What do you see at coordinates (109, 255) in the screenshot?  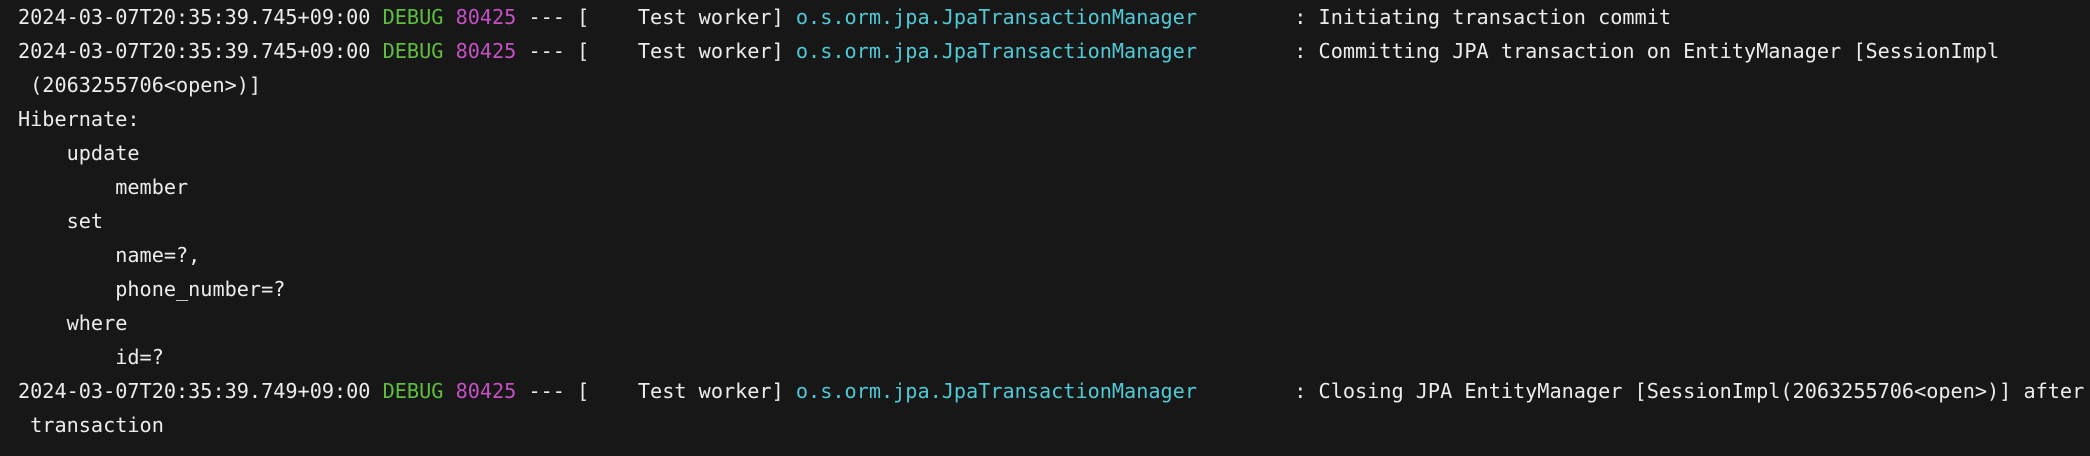 I see `sql-line: name=?,` at bounding box center [109, 255].